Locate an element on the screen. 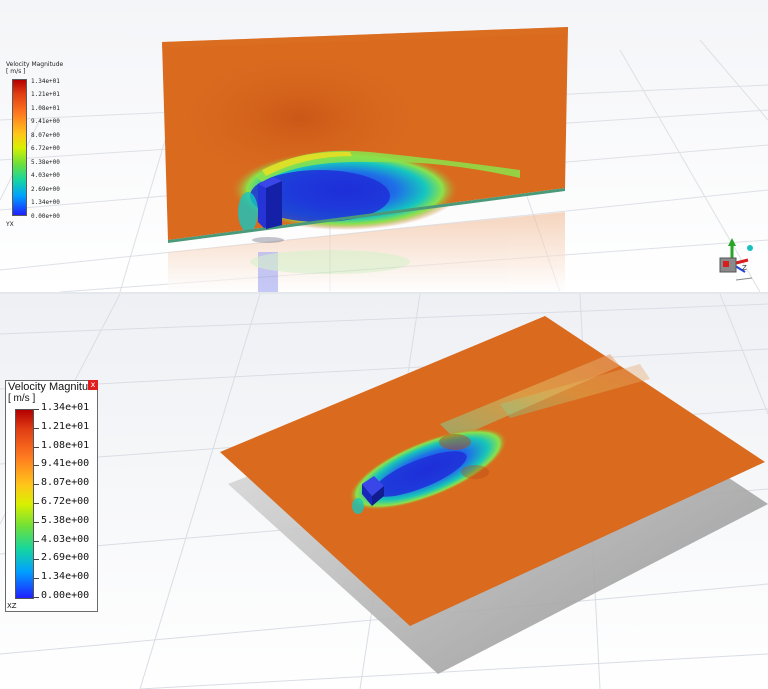  triad-axes-icon: Z is located at coordinates (737, 262).